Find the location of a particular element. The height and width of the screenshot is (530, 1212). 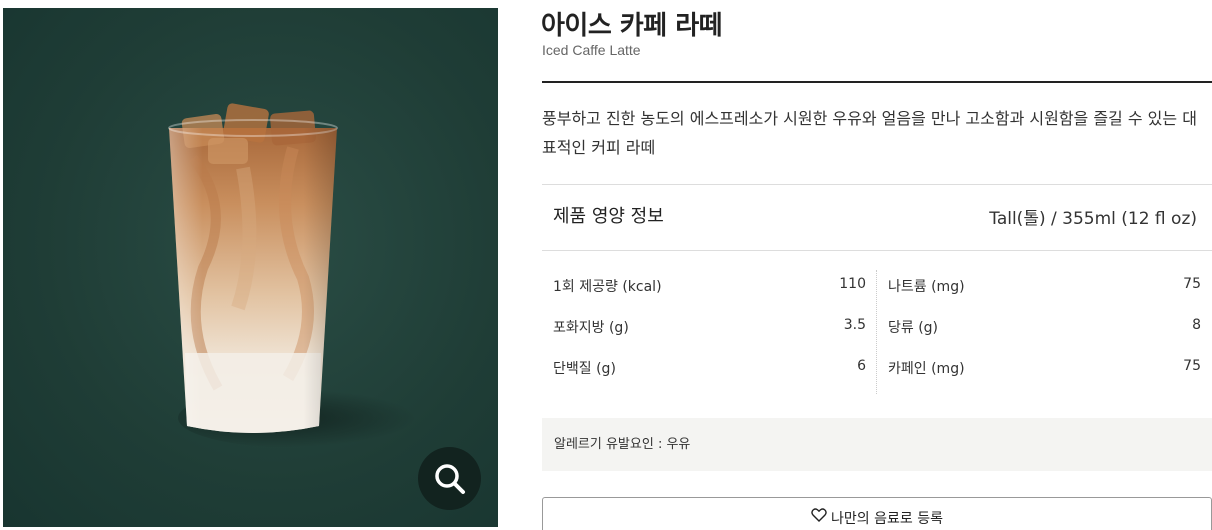

zoom-button is located at coordinates (449, 478).